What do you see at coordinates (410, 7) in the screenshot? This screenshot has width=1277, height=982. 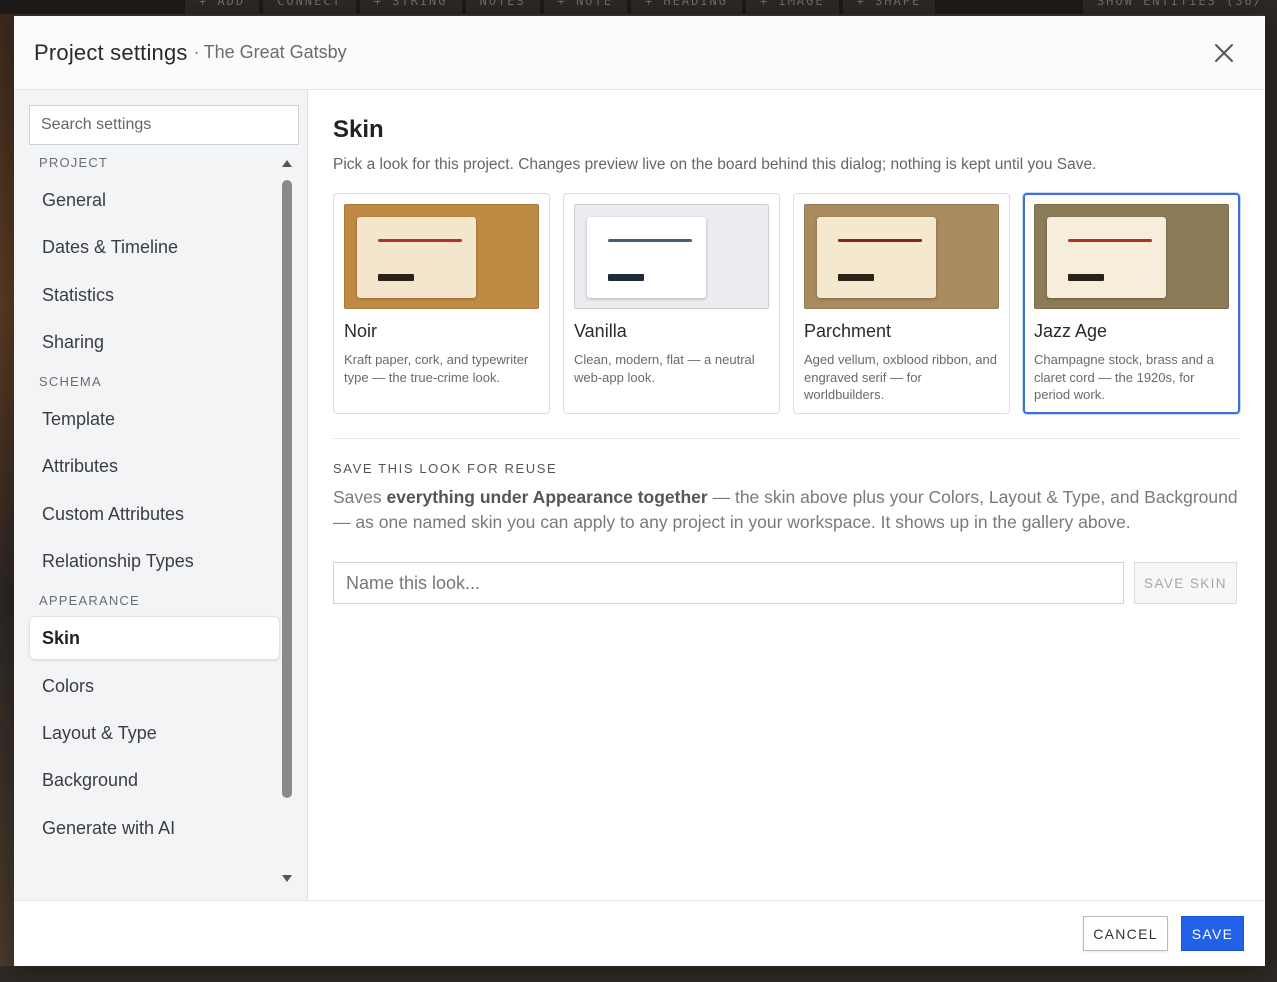 I see `board-toolbar-item: + STRING` at bounding box center [410, 7].